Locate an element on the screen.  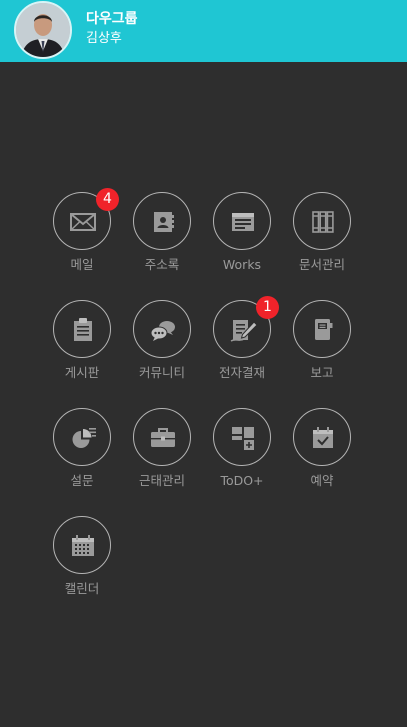
document-management-icon-button is located at coordinates (322, 221).